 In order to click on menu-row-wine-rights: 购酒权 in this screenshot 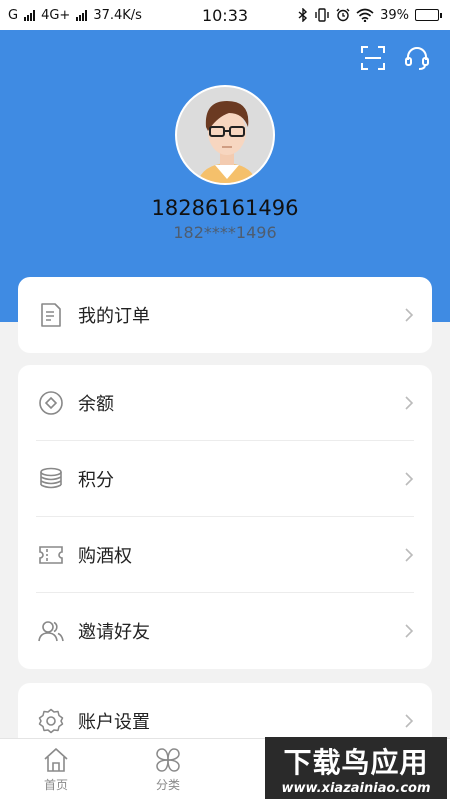, I will do `click(225, 555)`.